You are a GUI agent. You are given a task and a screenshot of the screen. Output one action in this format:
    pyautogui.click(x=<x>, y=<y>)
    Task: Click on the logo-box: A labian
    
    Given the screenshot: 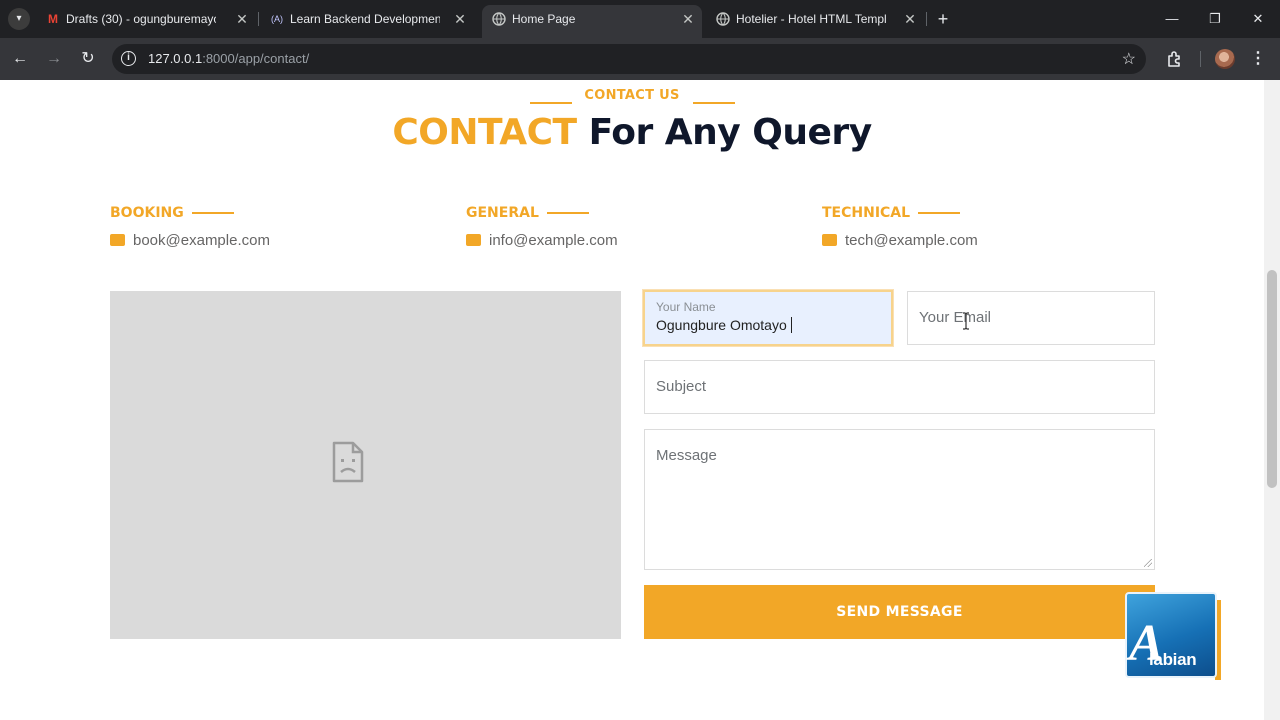 What is the action you would take?
    pyautogui.click(x=1171, y=635)
    